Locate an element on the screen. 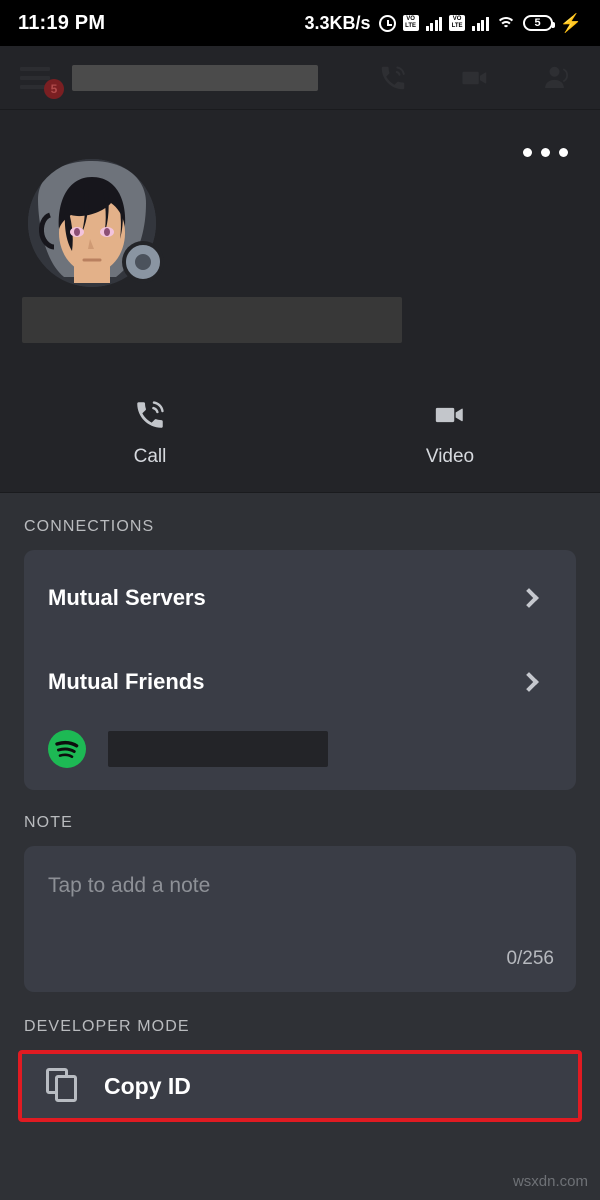 The width and height of the screenshot is (600, 1200). battery-icon: 5 is located at coordinates (538, 23).